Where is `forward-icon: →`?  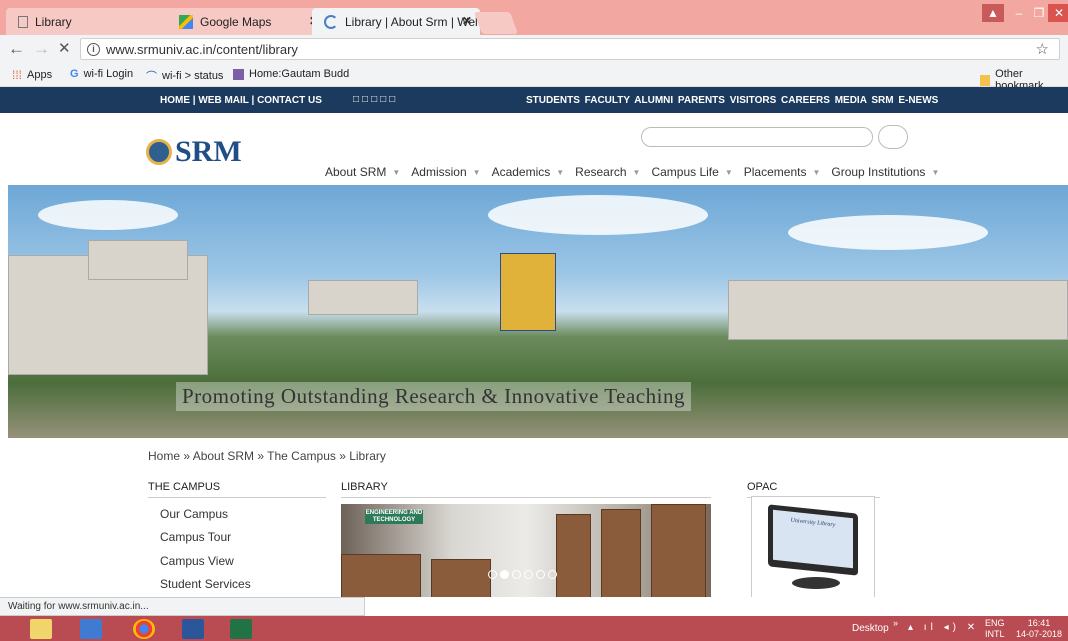 forward-icon: → is located at coordinates (41, 49).